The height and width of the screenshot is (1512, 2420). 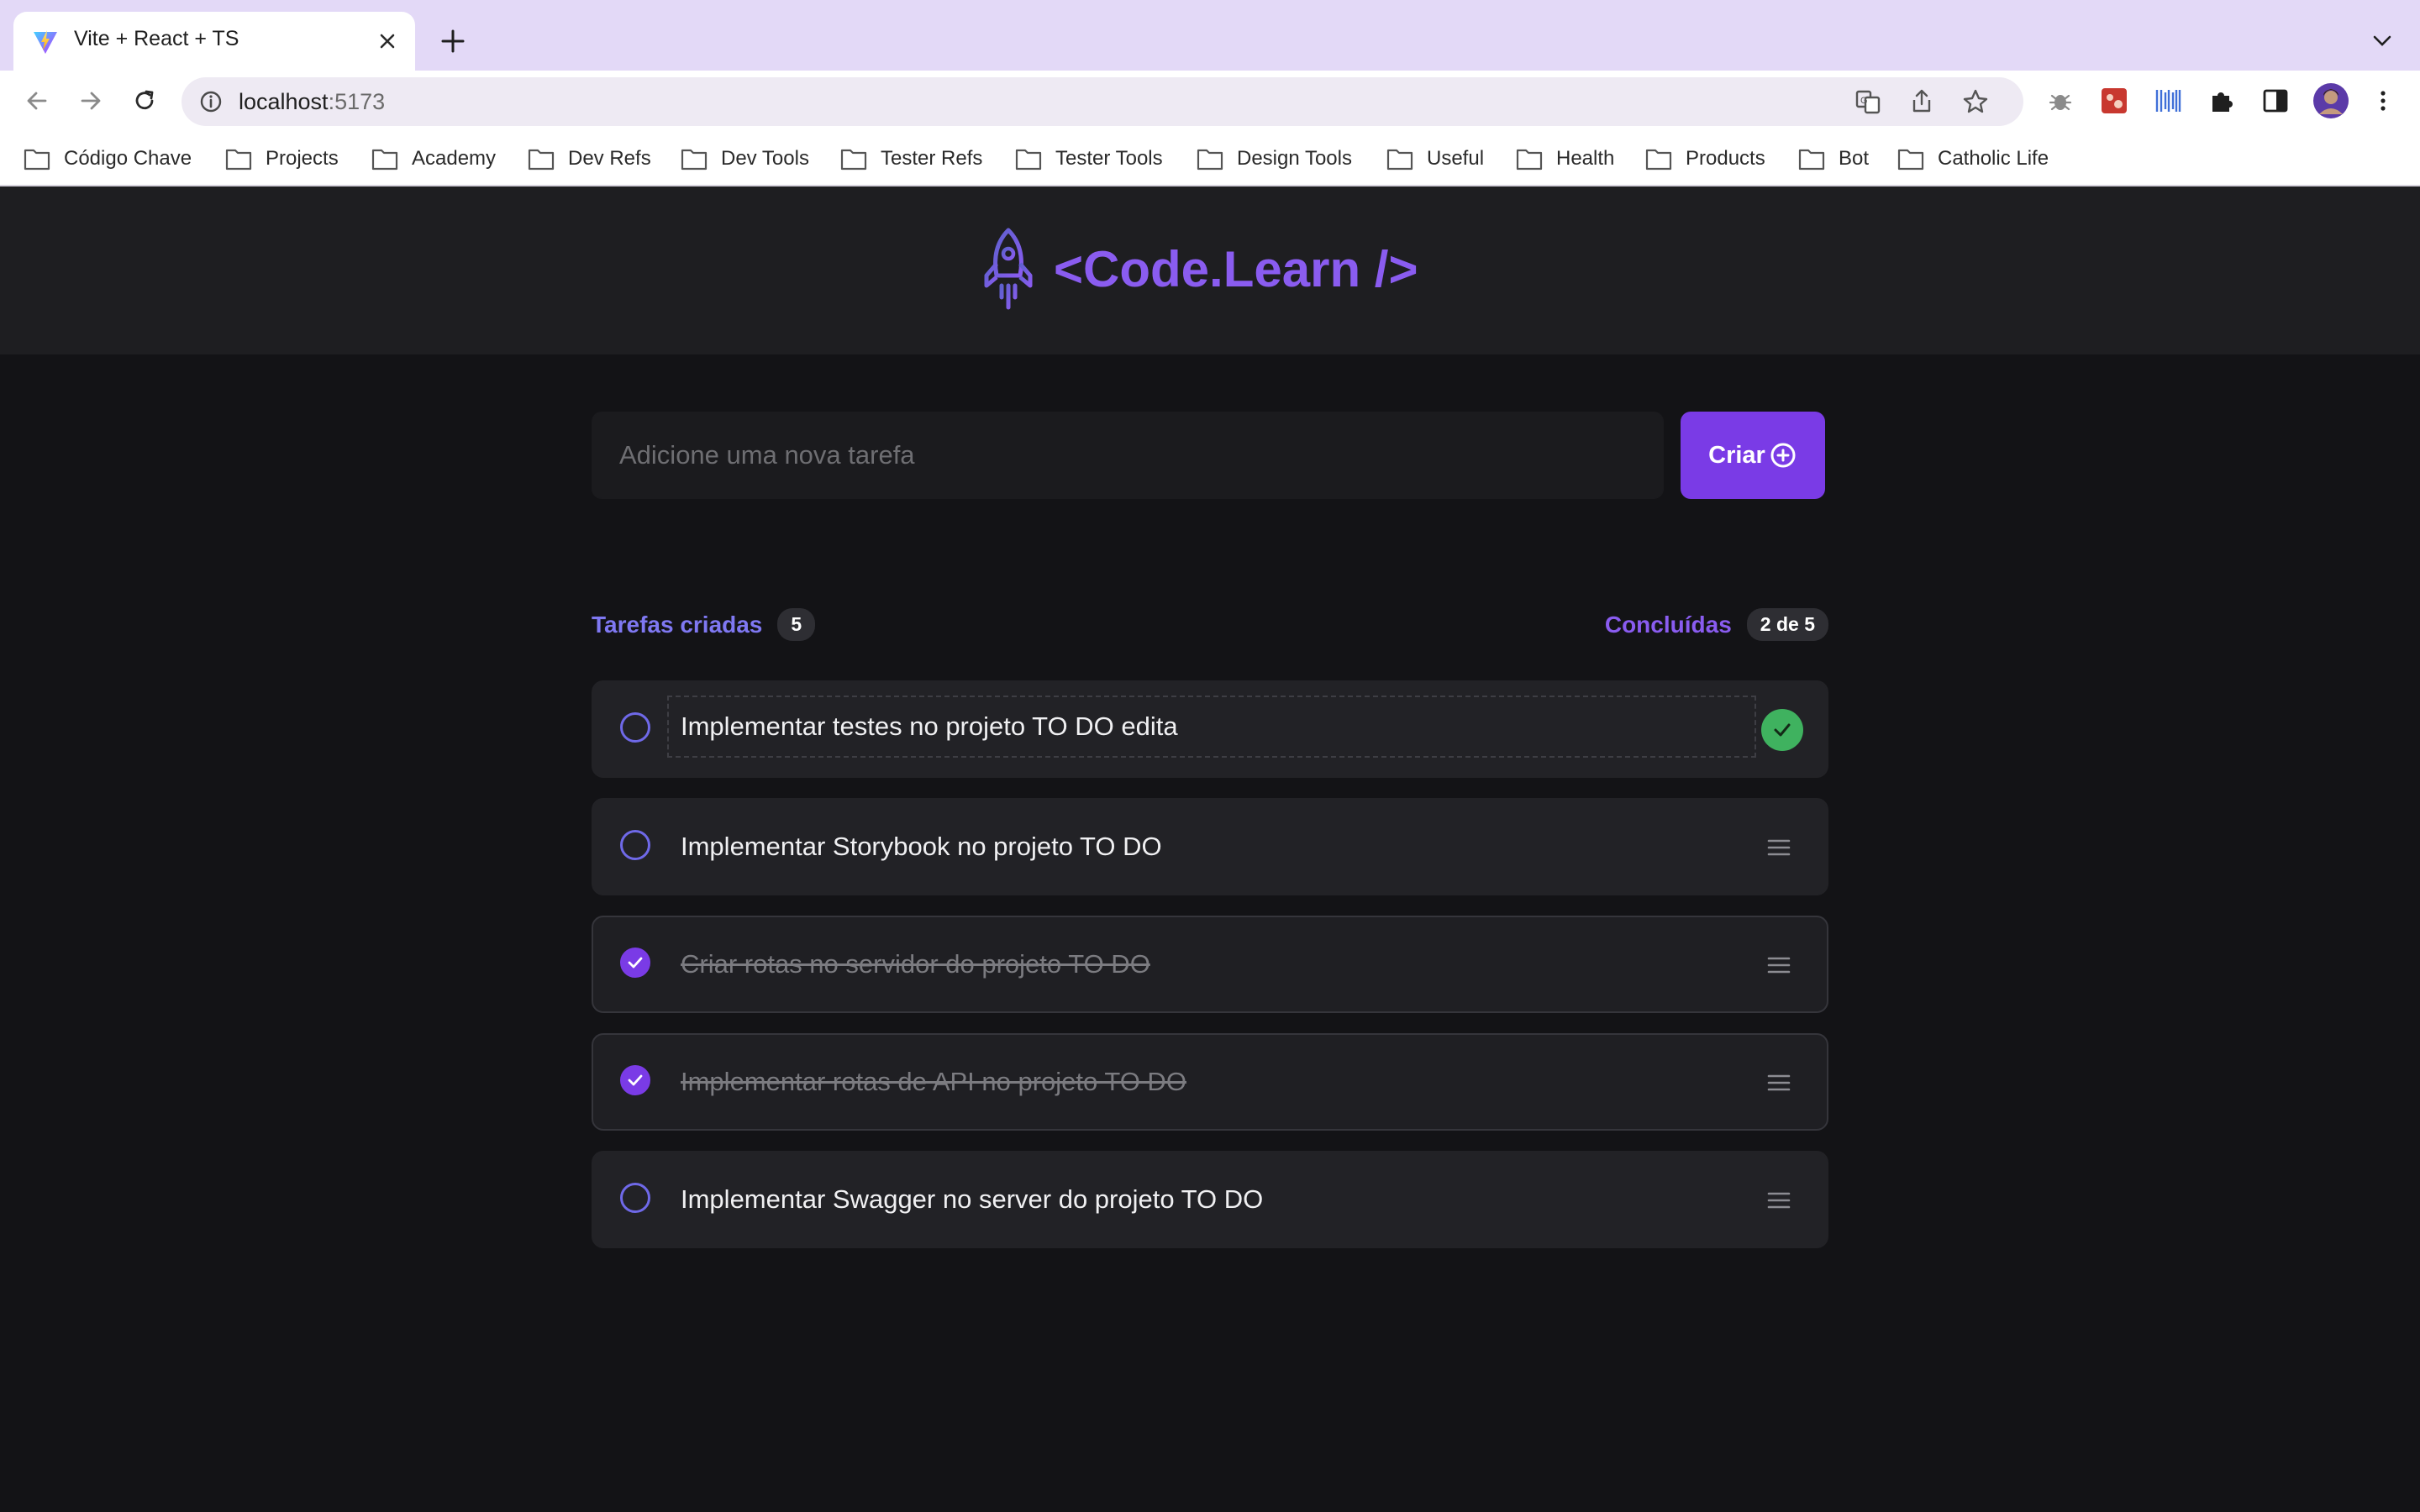 What do you see at coordinates (1726, 158) in the screenshot?
I see `bookmark-label: Products` at bounding box center [1726, 158].